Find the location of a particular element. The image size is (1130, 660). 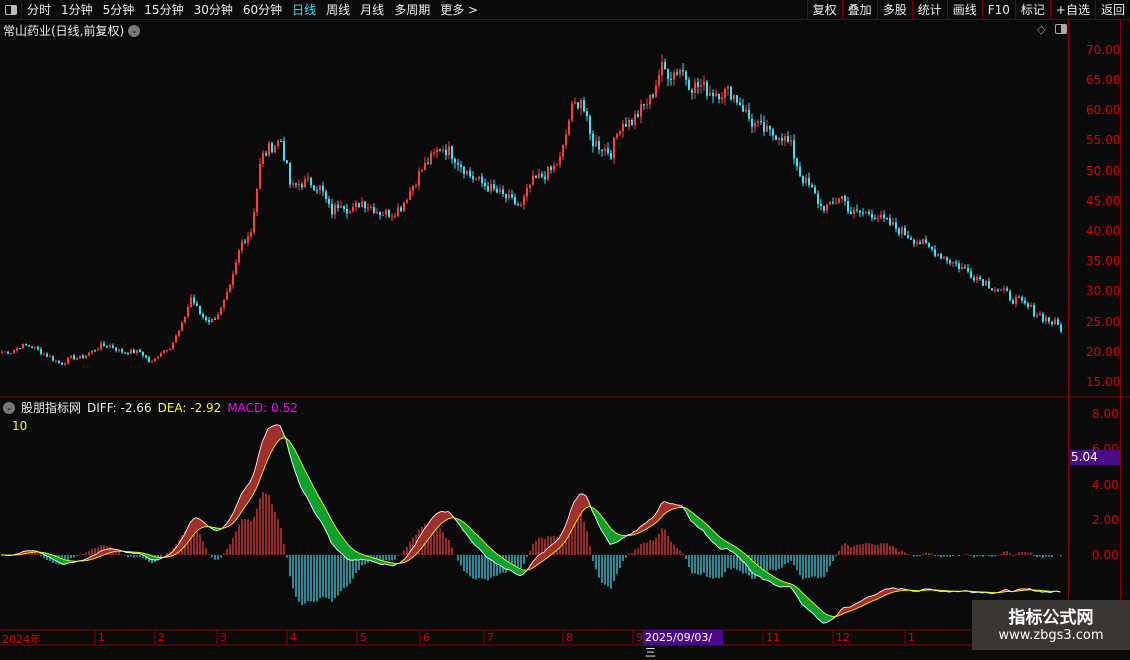

macd-tick-label: 8.00 is located at coordinates (1105, 414).